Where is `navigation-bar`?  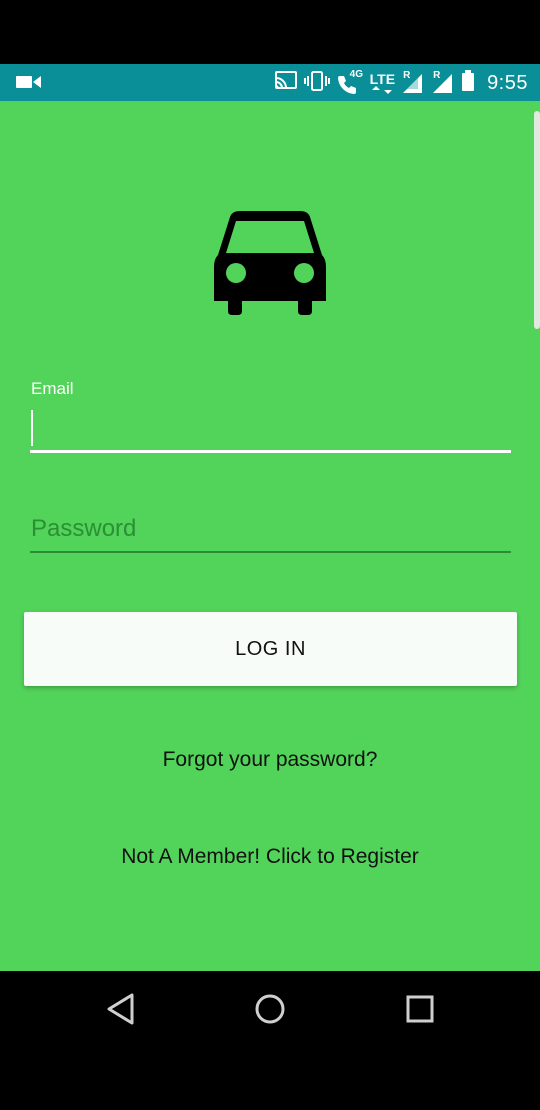
navigation-bar is located at coordinates (270, 1008).